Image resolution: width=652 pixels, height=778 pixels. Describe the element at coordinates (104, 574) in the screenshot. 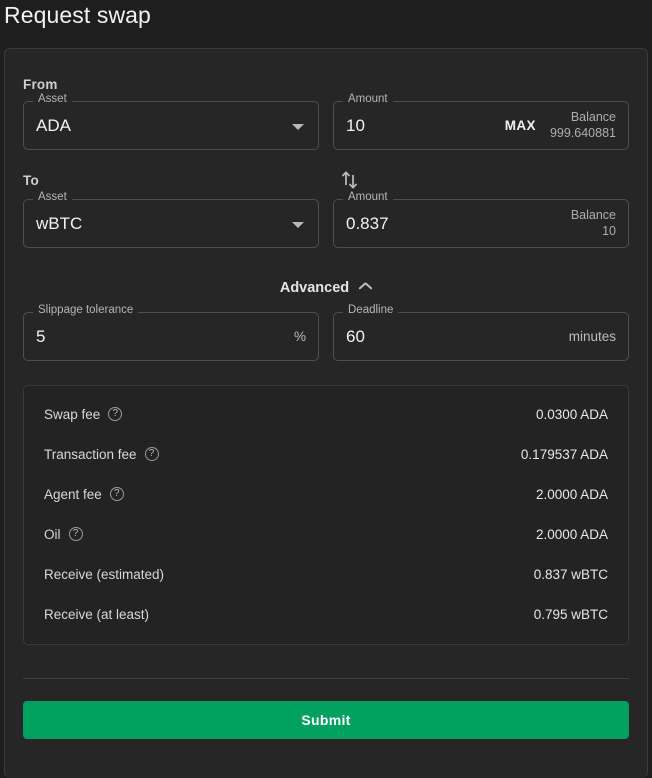

I see `fee-label: Receive (estimated)` at that location.